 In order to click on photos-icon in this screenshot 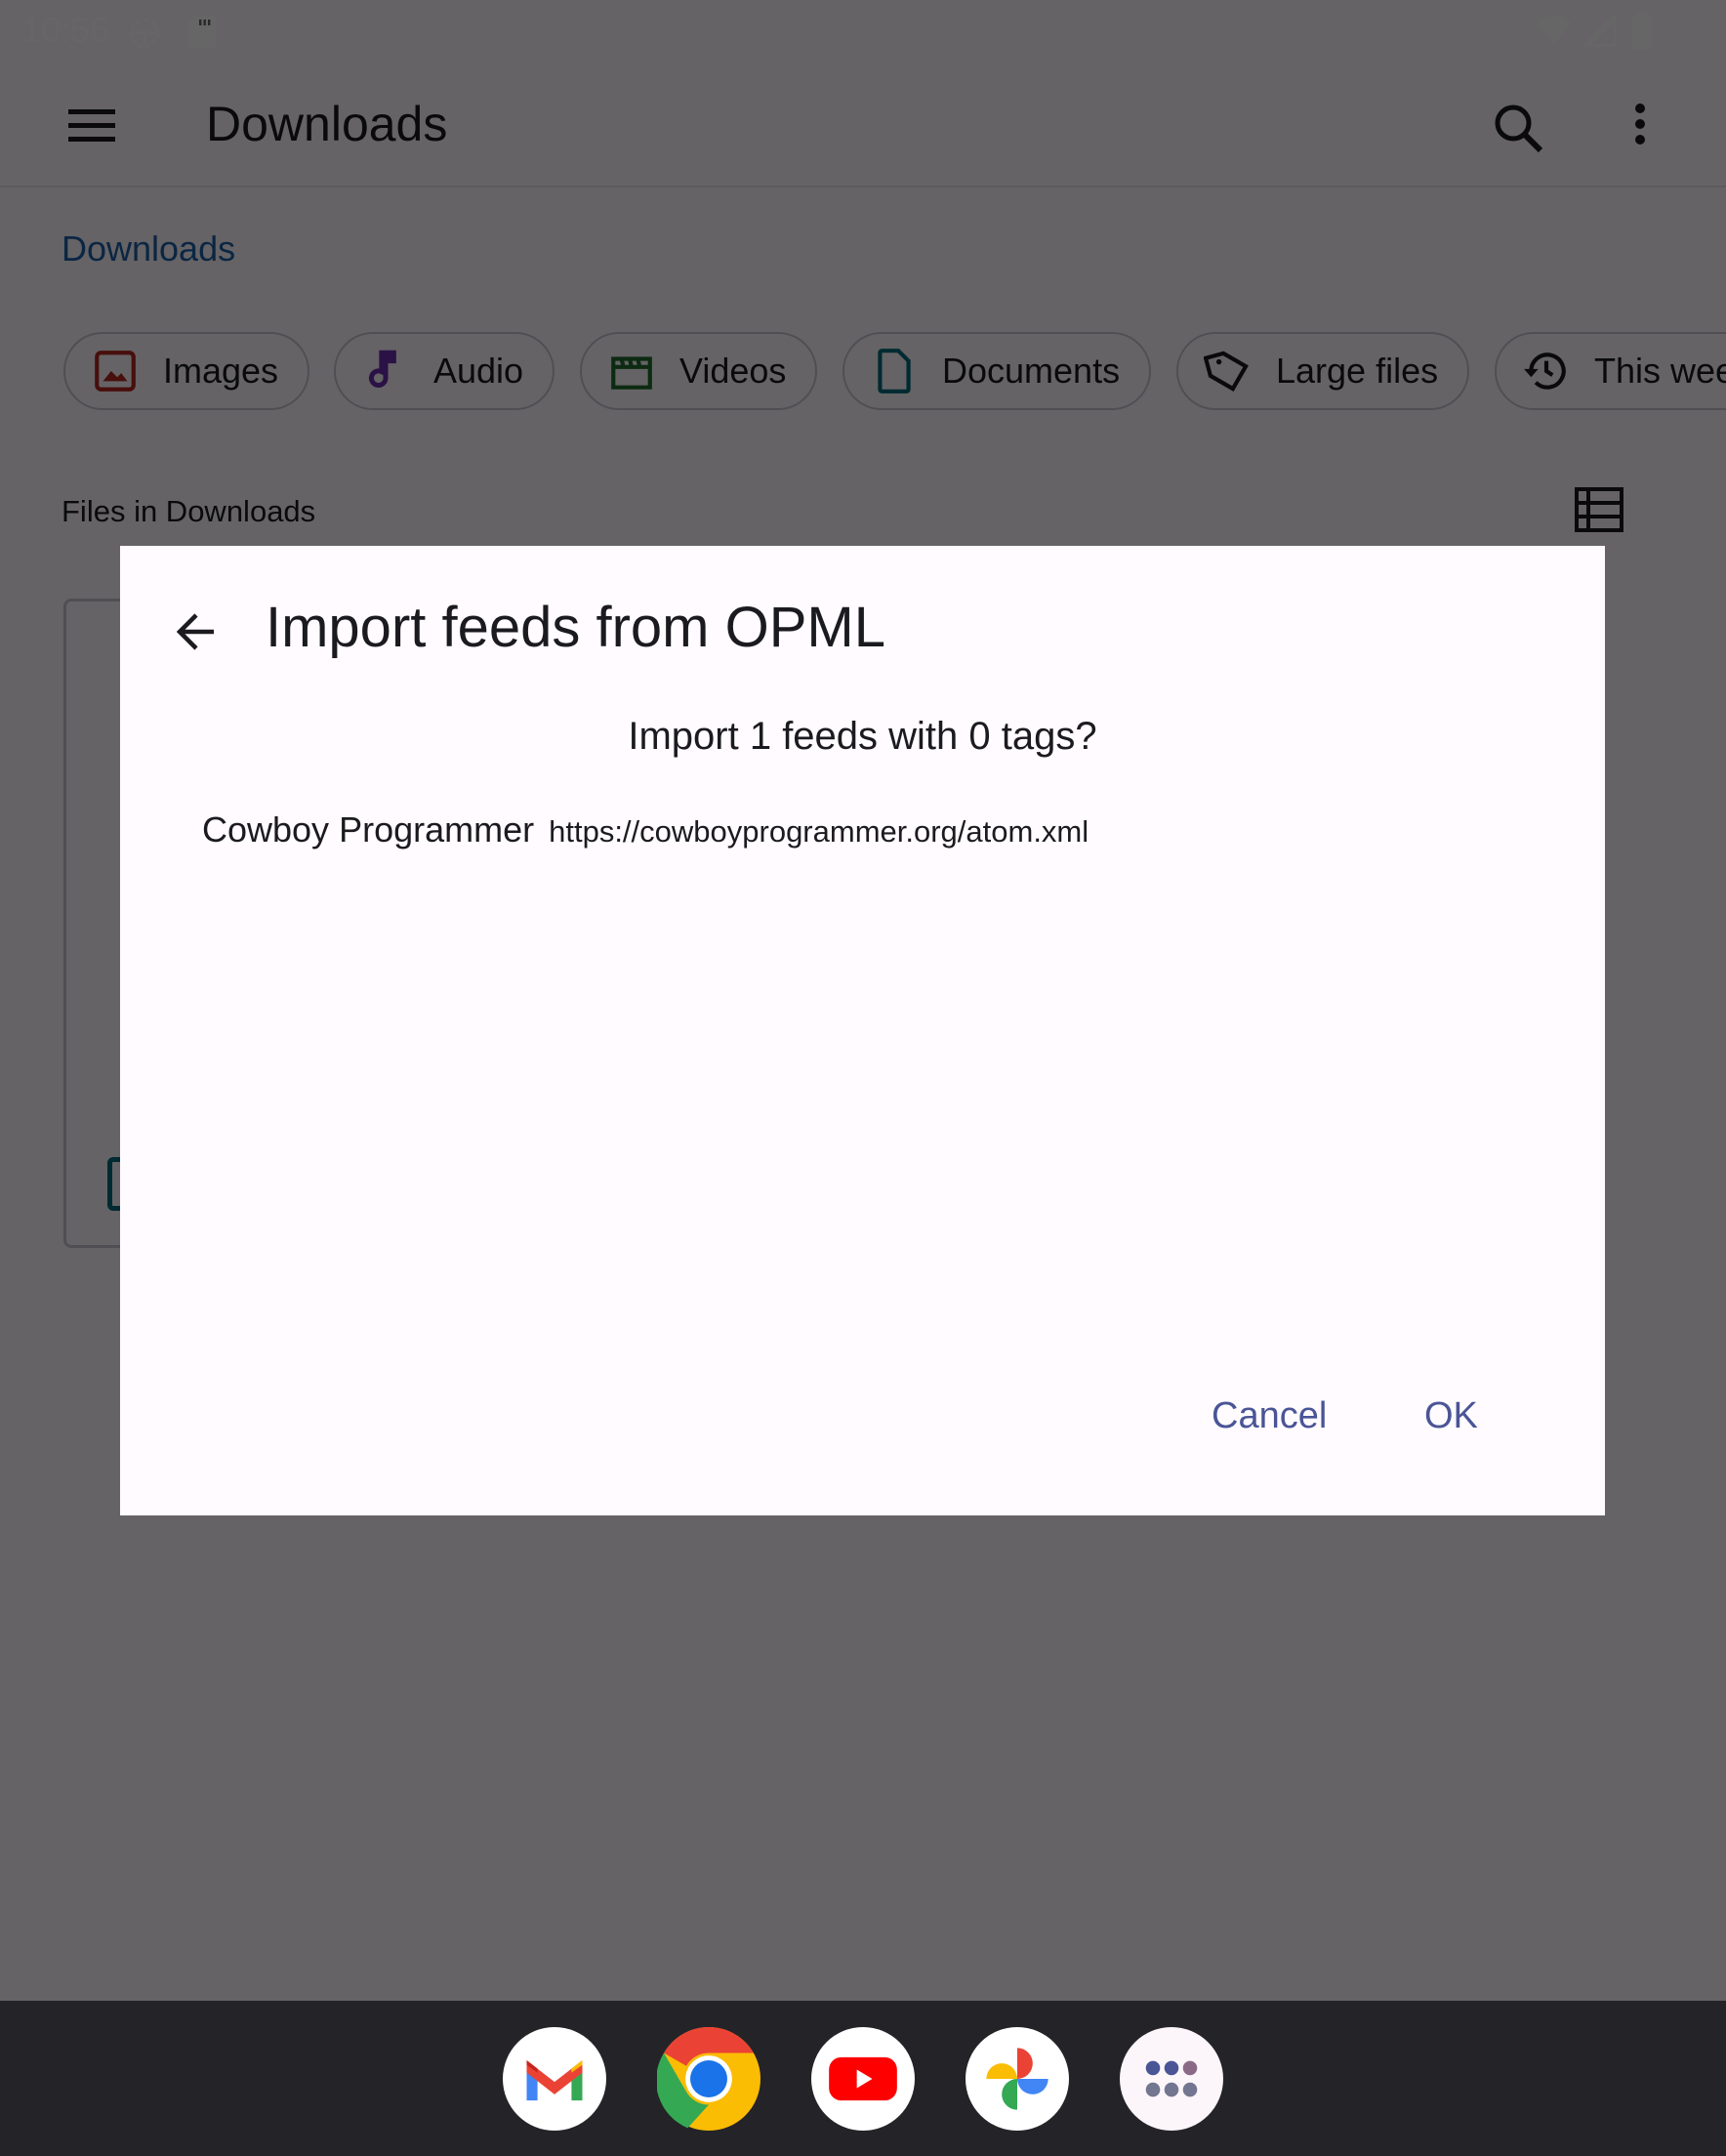, I will do `click(1017, 2079)`.